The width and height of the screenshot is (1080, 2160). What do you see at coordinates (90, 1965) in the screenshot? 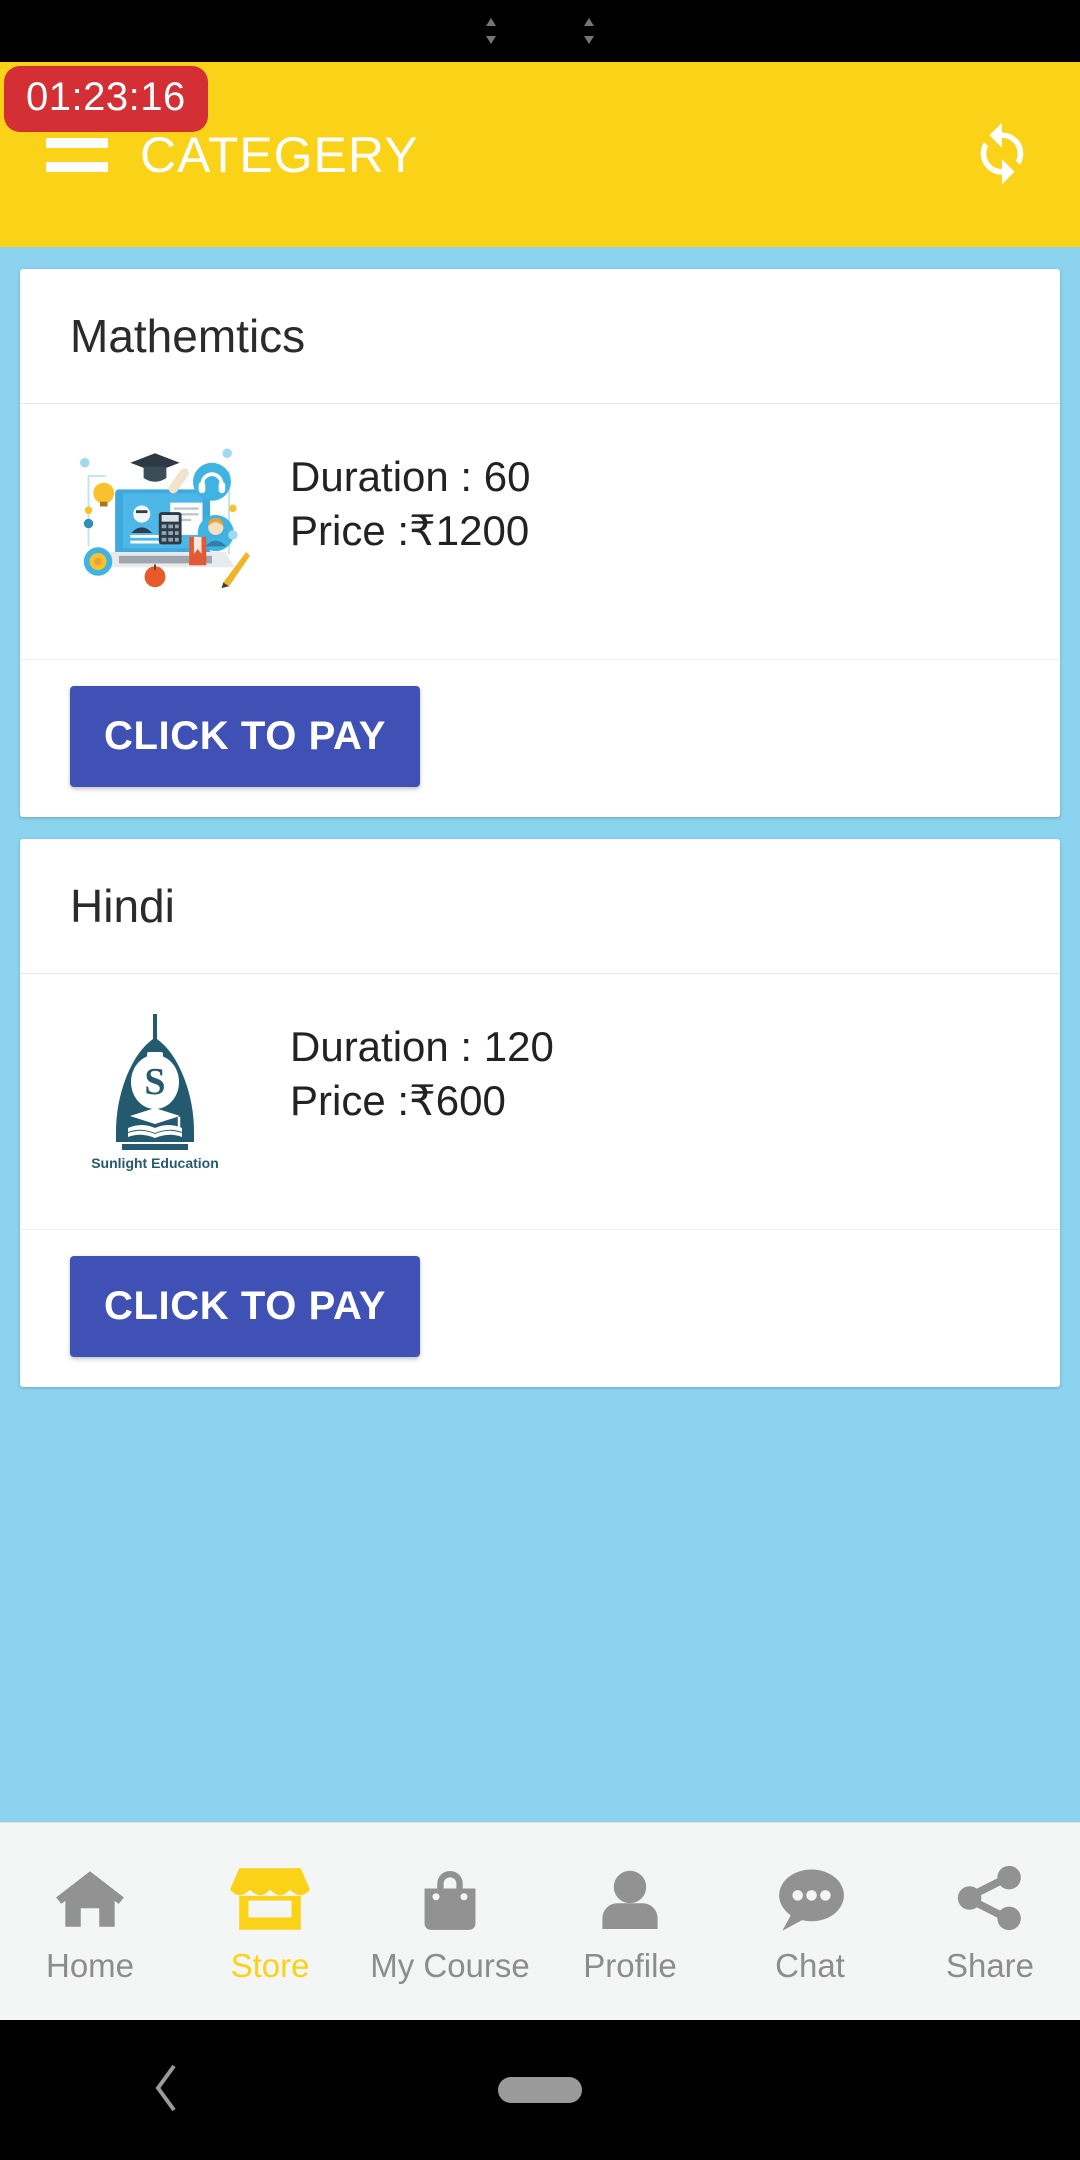
I see `nav-label: Home` at bounding box center [90, 1965].